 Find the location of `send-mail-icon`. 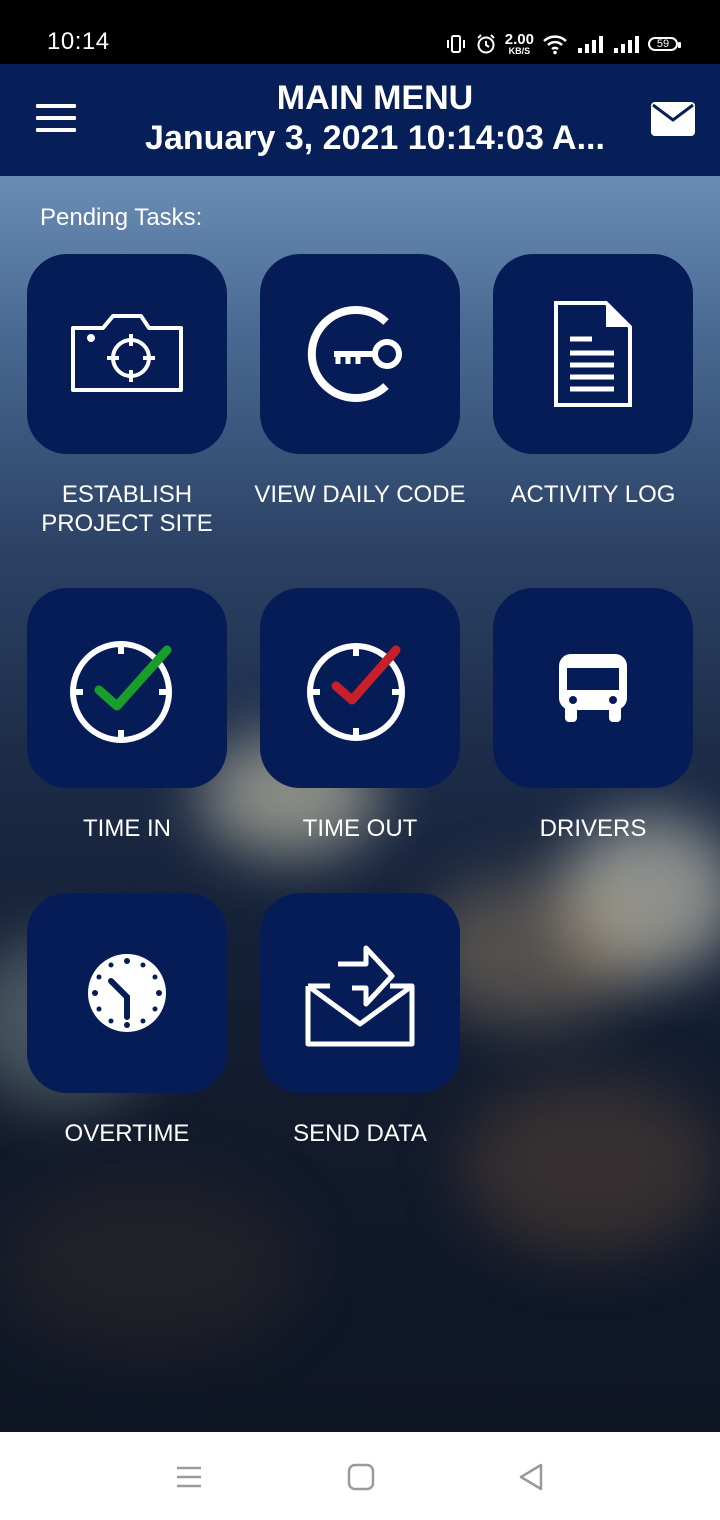

send-mail-icon is located at coordinates (360, 996).